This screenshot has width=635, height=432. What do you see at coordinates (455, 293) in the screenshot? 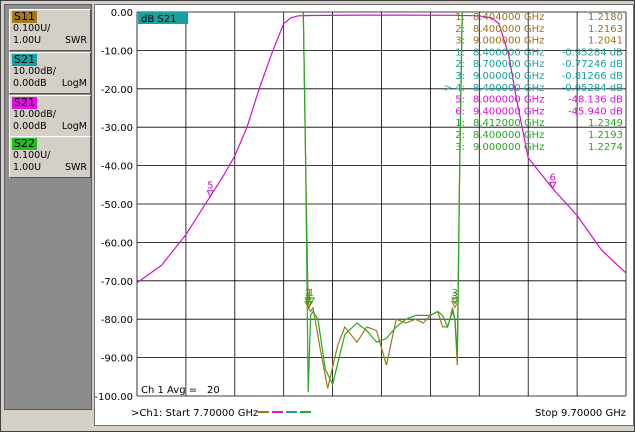
I see `marker-label: 3` at bounding box center [455, 293].